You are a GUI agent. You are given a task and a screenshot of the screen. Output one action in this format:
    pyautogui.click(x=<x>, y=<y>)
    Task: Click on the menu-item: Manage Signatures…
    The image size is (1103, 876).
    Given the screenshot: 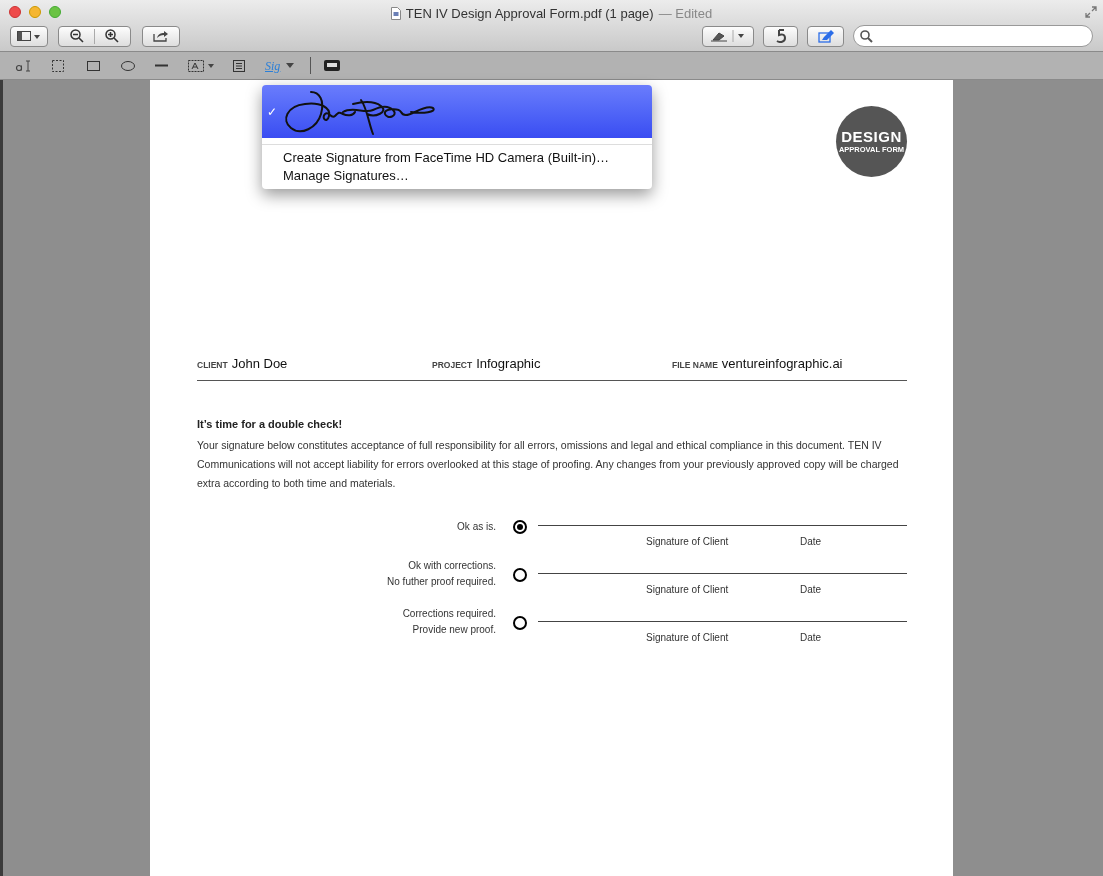 What is the action you would take?
    pyautogui.click(x=457, y=176)
    